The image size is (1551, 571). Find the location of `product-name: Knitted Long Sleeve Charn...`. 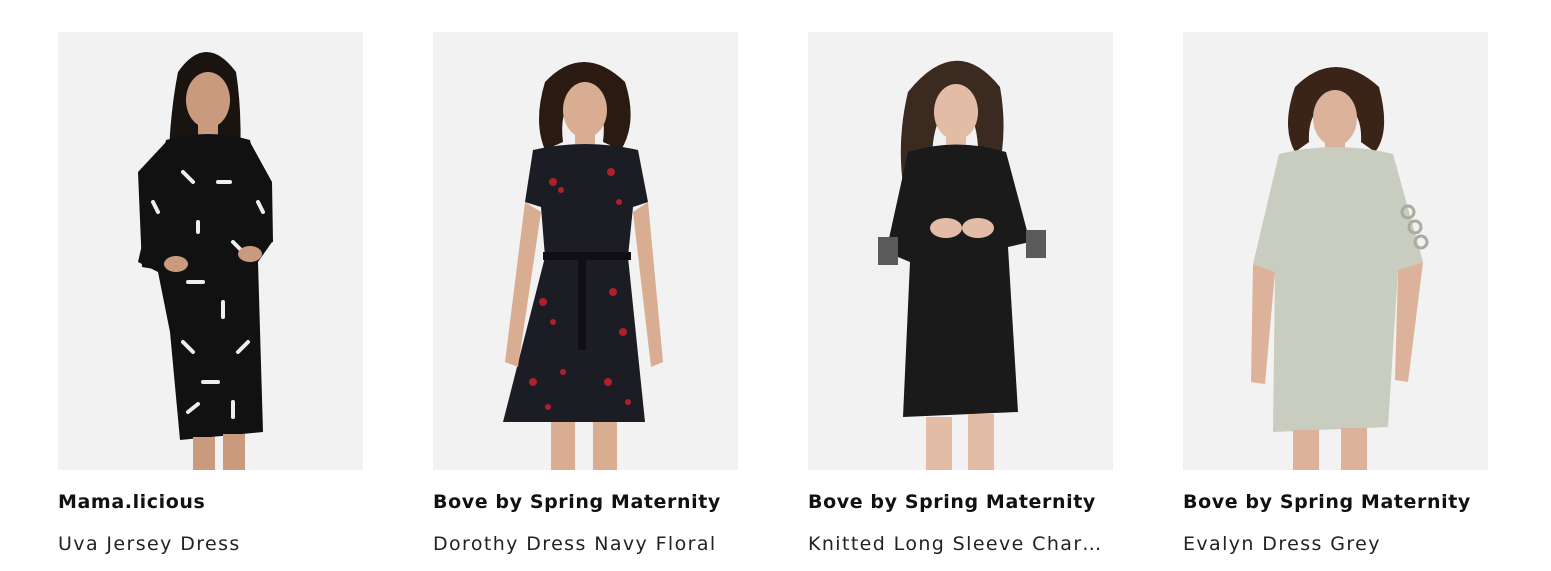

product-name: Knitted Long Sleeve Charn... is located at coordinates (960, 544).